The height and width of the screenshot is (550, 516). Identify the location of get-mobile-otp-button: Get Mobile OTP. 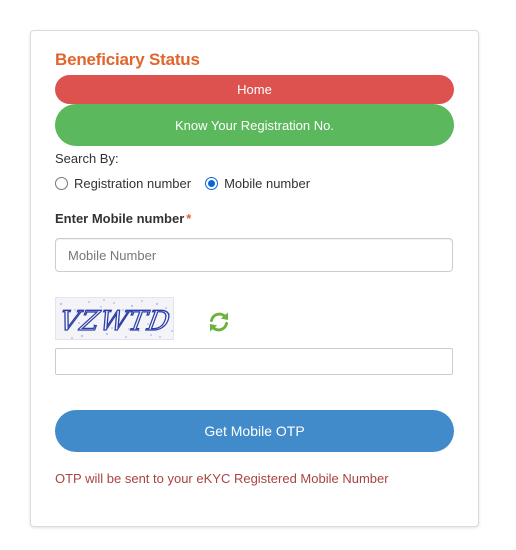
(254, 431).